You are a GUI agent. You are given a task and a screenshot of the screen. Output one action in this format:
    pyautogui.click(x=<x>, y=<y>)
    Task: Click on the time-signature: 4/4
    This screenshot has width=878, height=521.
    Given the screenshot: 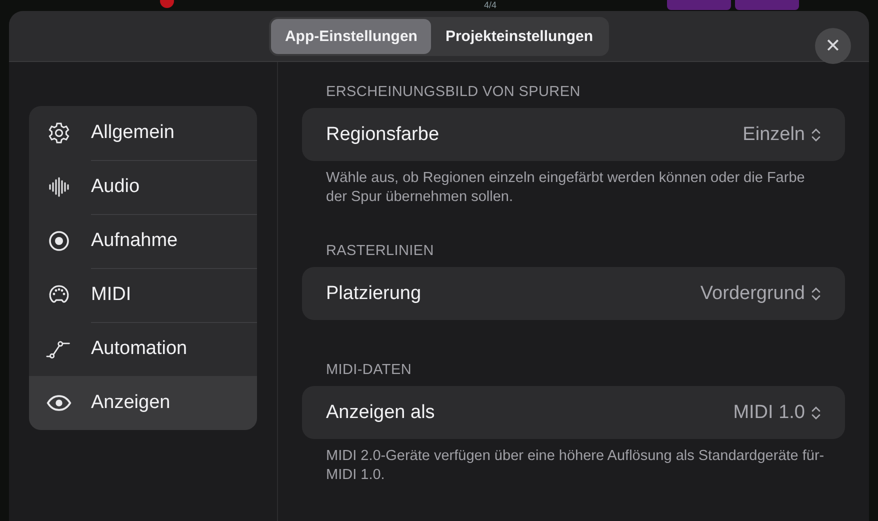 What is the action you would take?
    pyautogui.click(x=490, y=5)
    